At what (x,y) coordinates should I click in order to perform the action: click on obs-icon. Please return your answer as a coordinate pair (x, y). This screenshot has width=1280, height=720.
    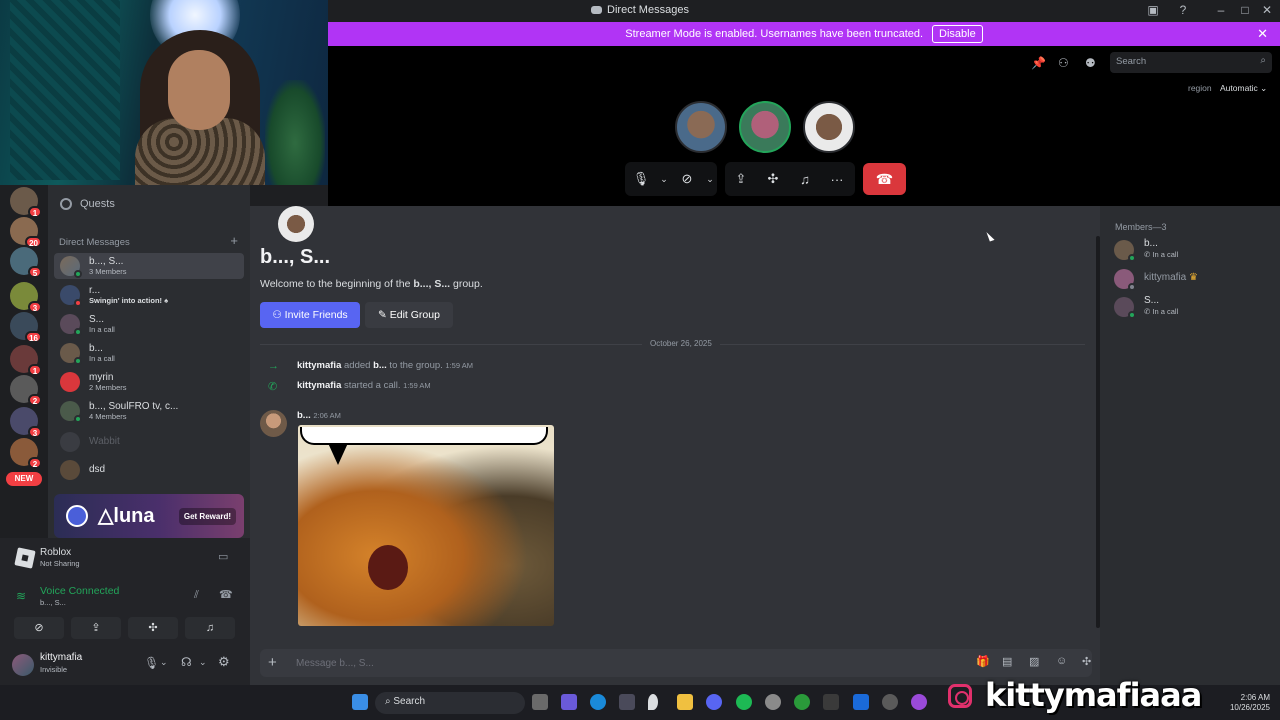
    Looking at the image, I should click on (890, 702).